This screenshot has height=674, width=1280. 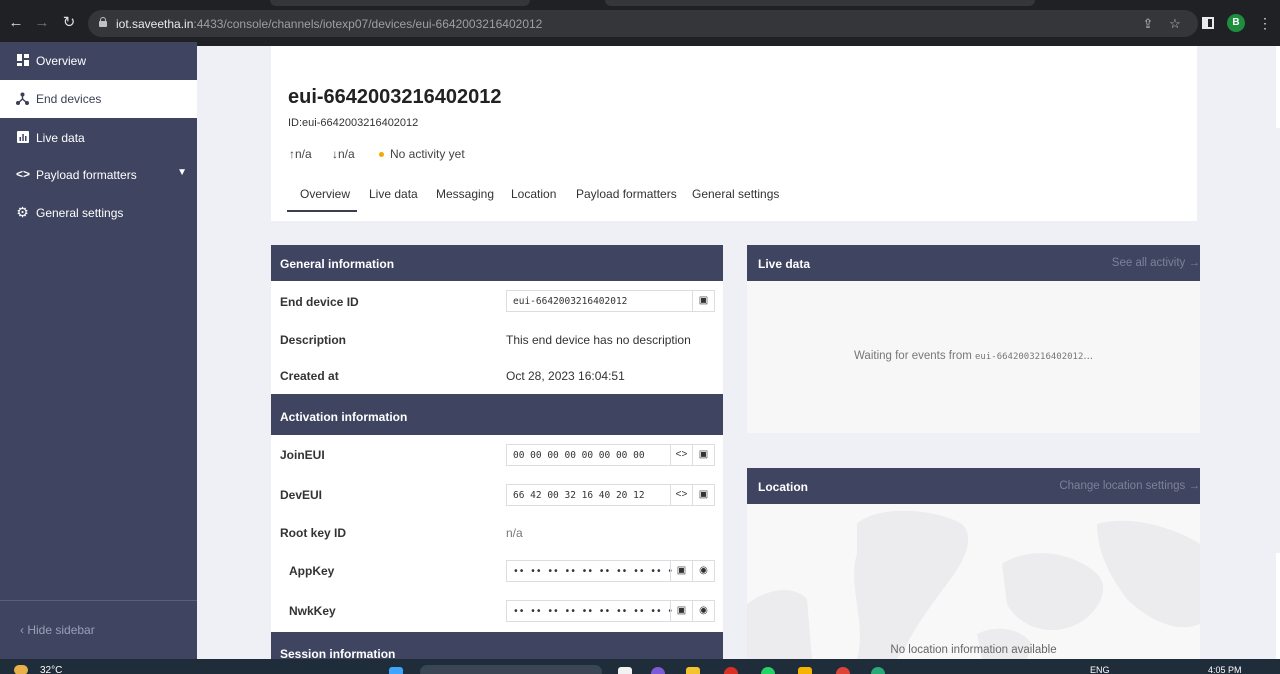 I want to click on waiting-device-id: eui-6642003216402012, so click(x=1029, y=357).